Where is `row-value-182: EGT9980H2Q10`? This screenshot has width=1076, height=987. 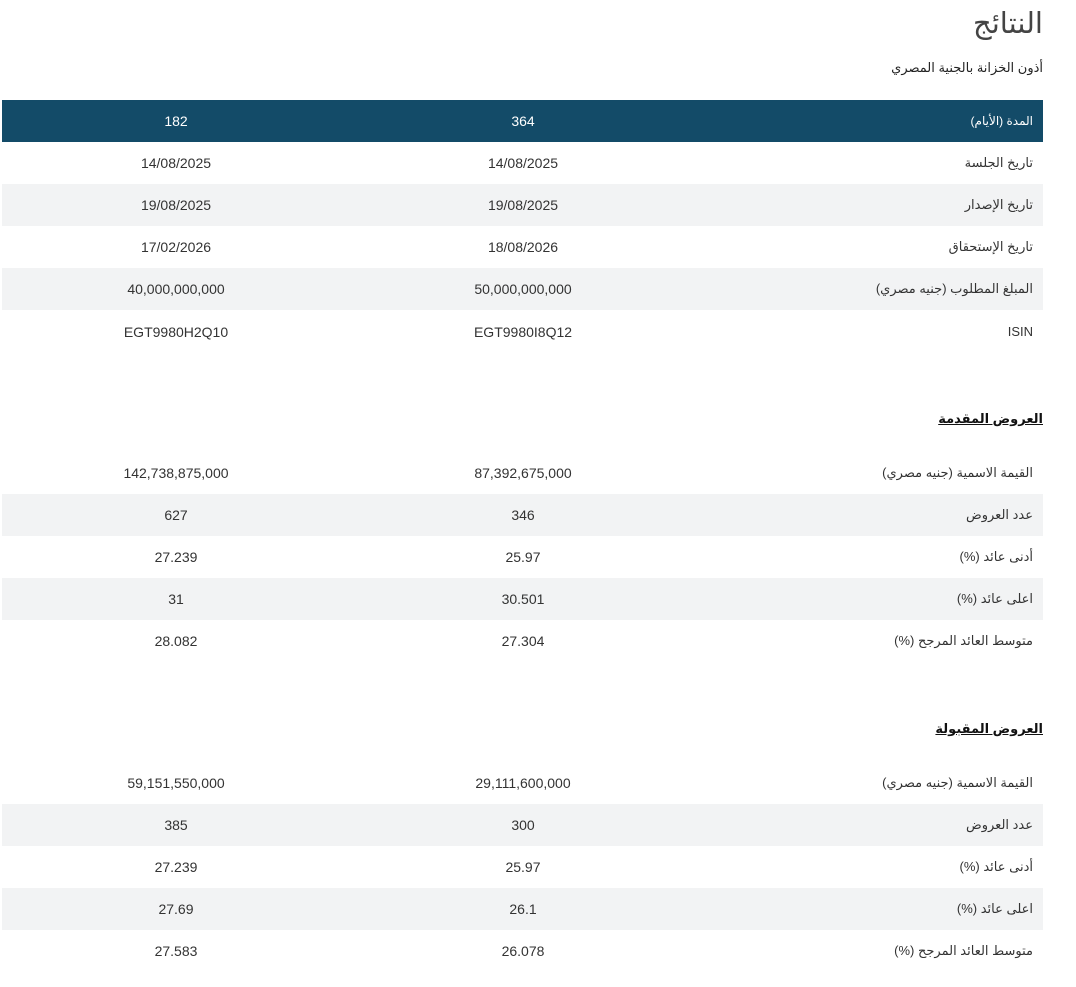 row-value-182: EGT9980H2Q10 is located at coordinates (176, 332).